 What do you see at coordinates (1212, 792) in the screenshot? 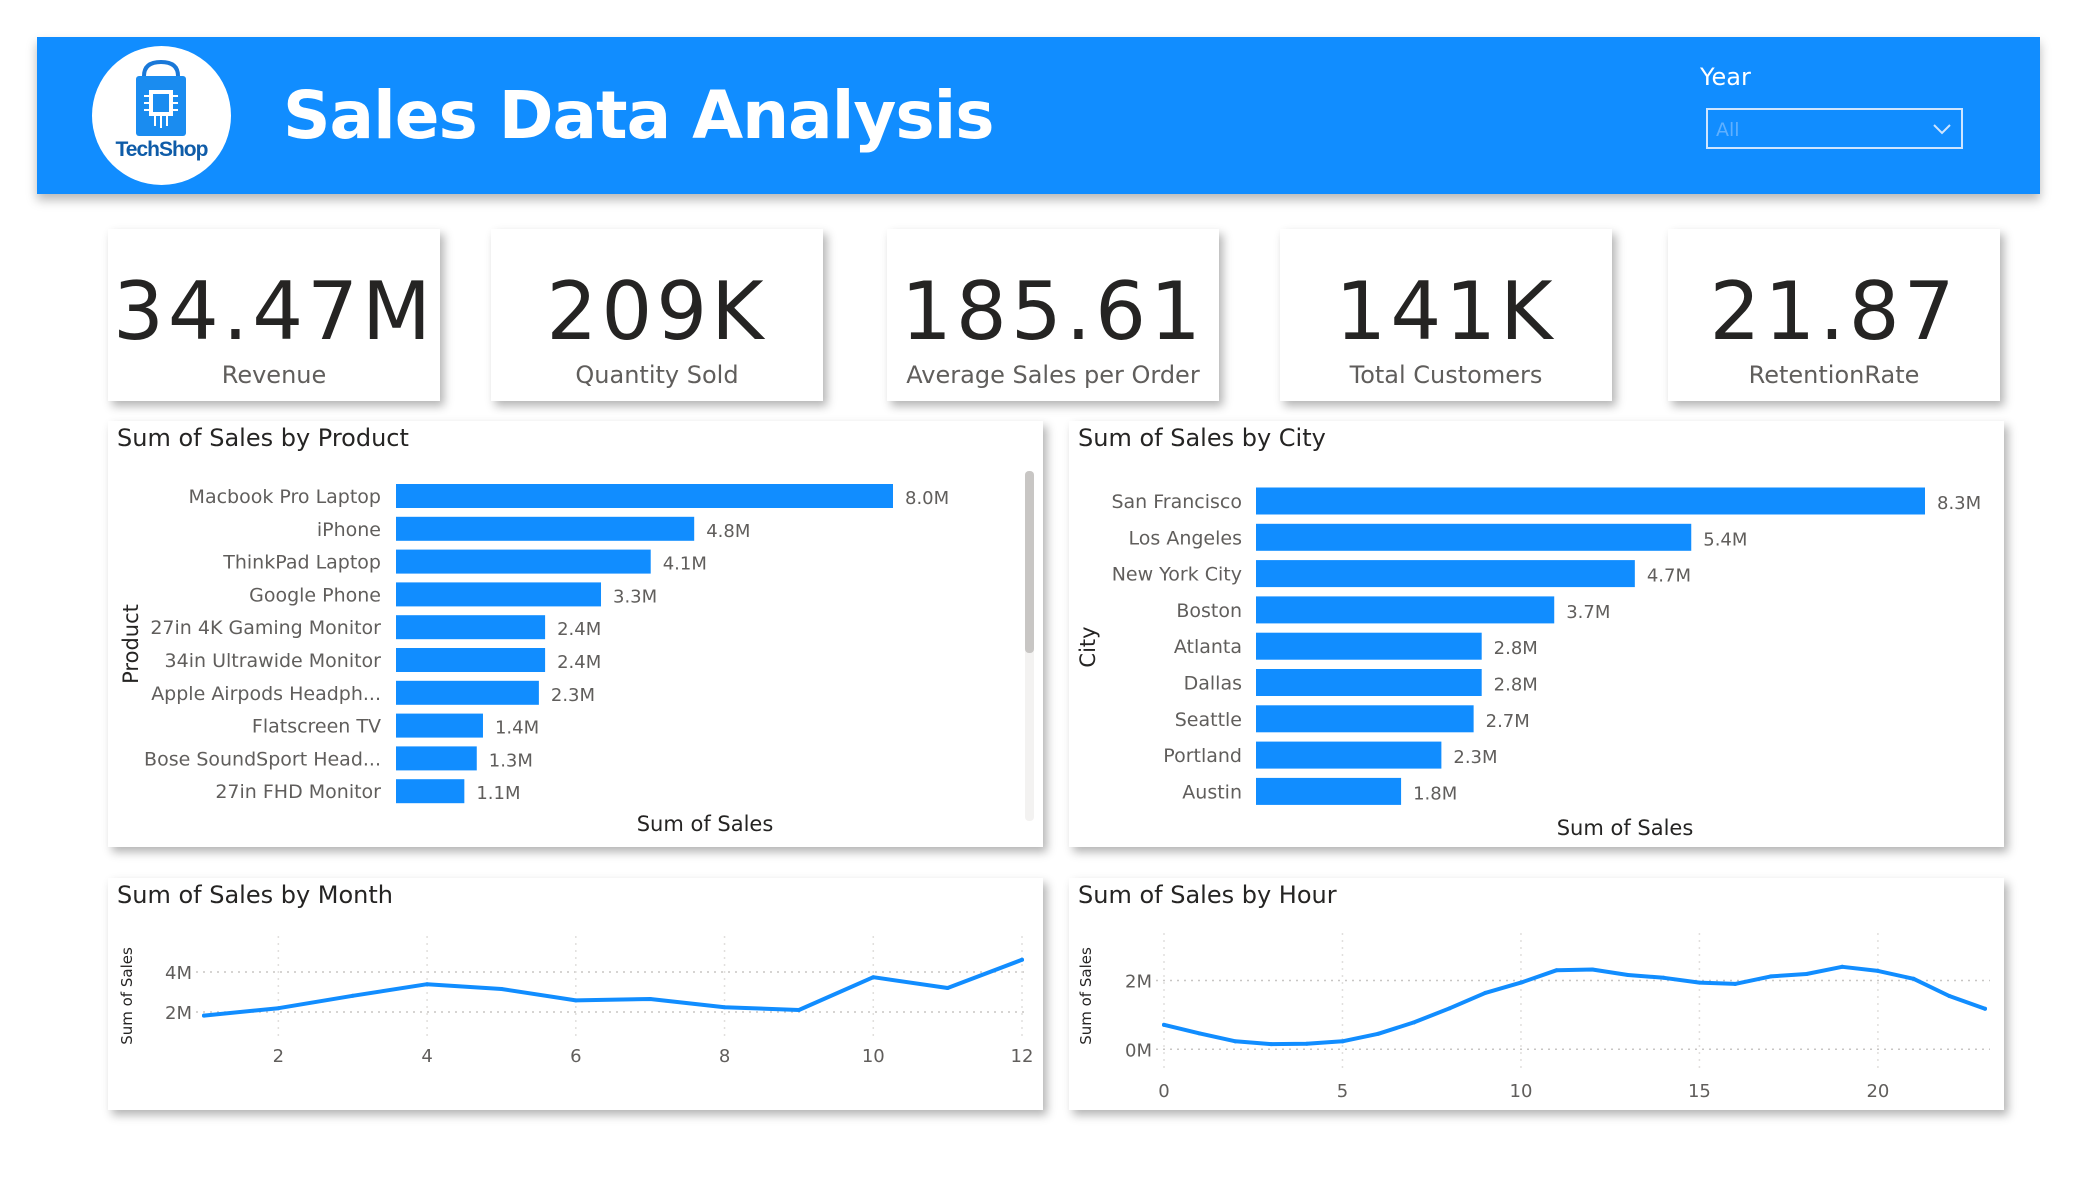
I see `category-label: Austin` at bounding box center [1212, 792].